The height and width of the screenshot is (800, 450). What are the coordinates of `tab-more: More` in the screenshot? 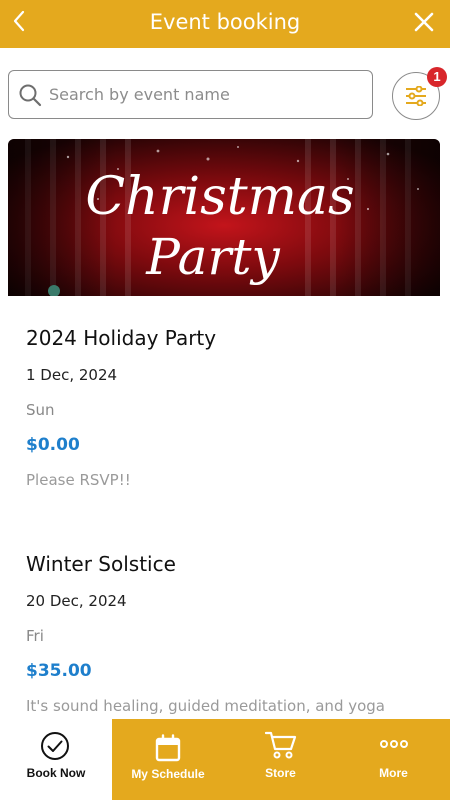 It's located at (393, 759).